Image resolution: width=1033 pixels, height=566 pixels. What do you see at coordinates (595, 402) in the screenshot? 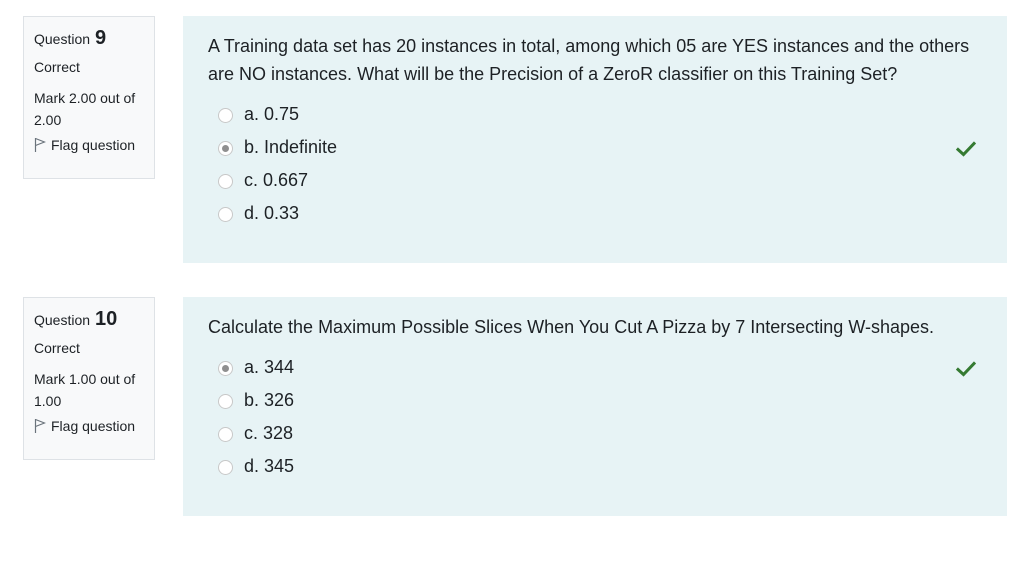
I see `answer-option-b: b. 326` at bounding box center [595, 402].